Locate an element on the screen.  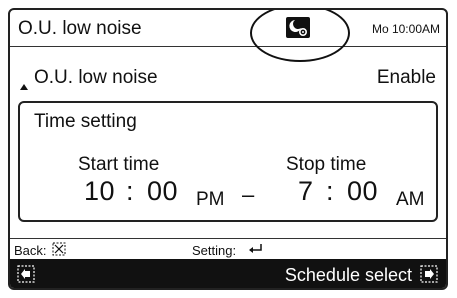
back-hint-label: Back: is located at coordinates (30, 250).